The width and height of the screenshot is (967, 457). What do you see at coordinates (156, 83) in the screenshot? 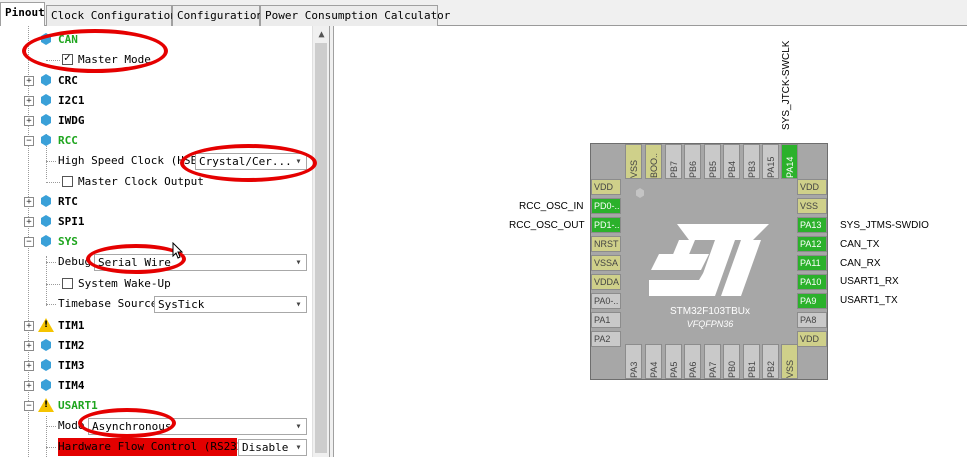
I see `tree-node-crc: + CRC` at bounding box center [156, 83].